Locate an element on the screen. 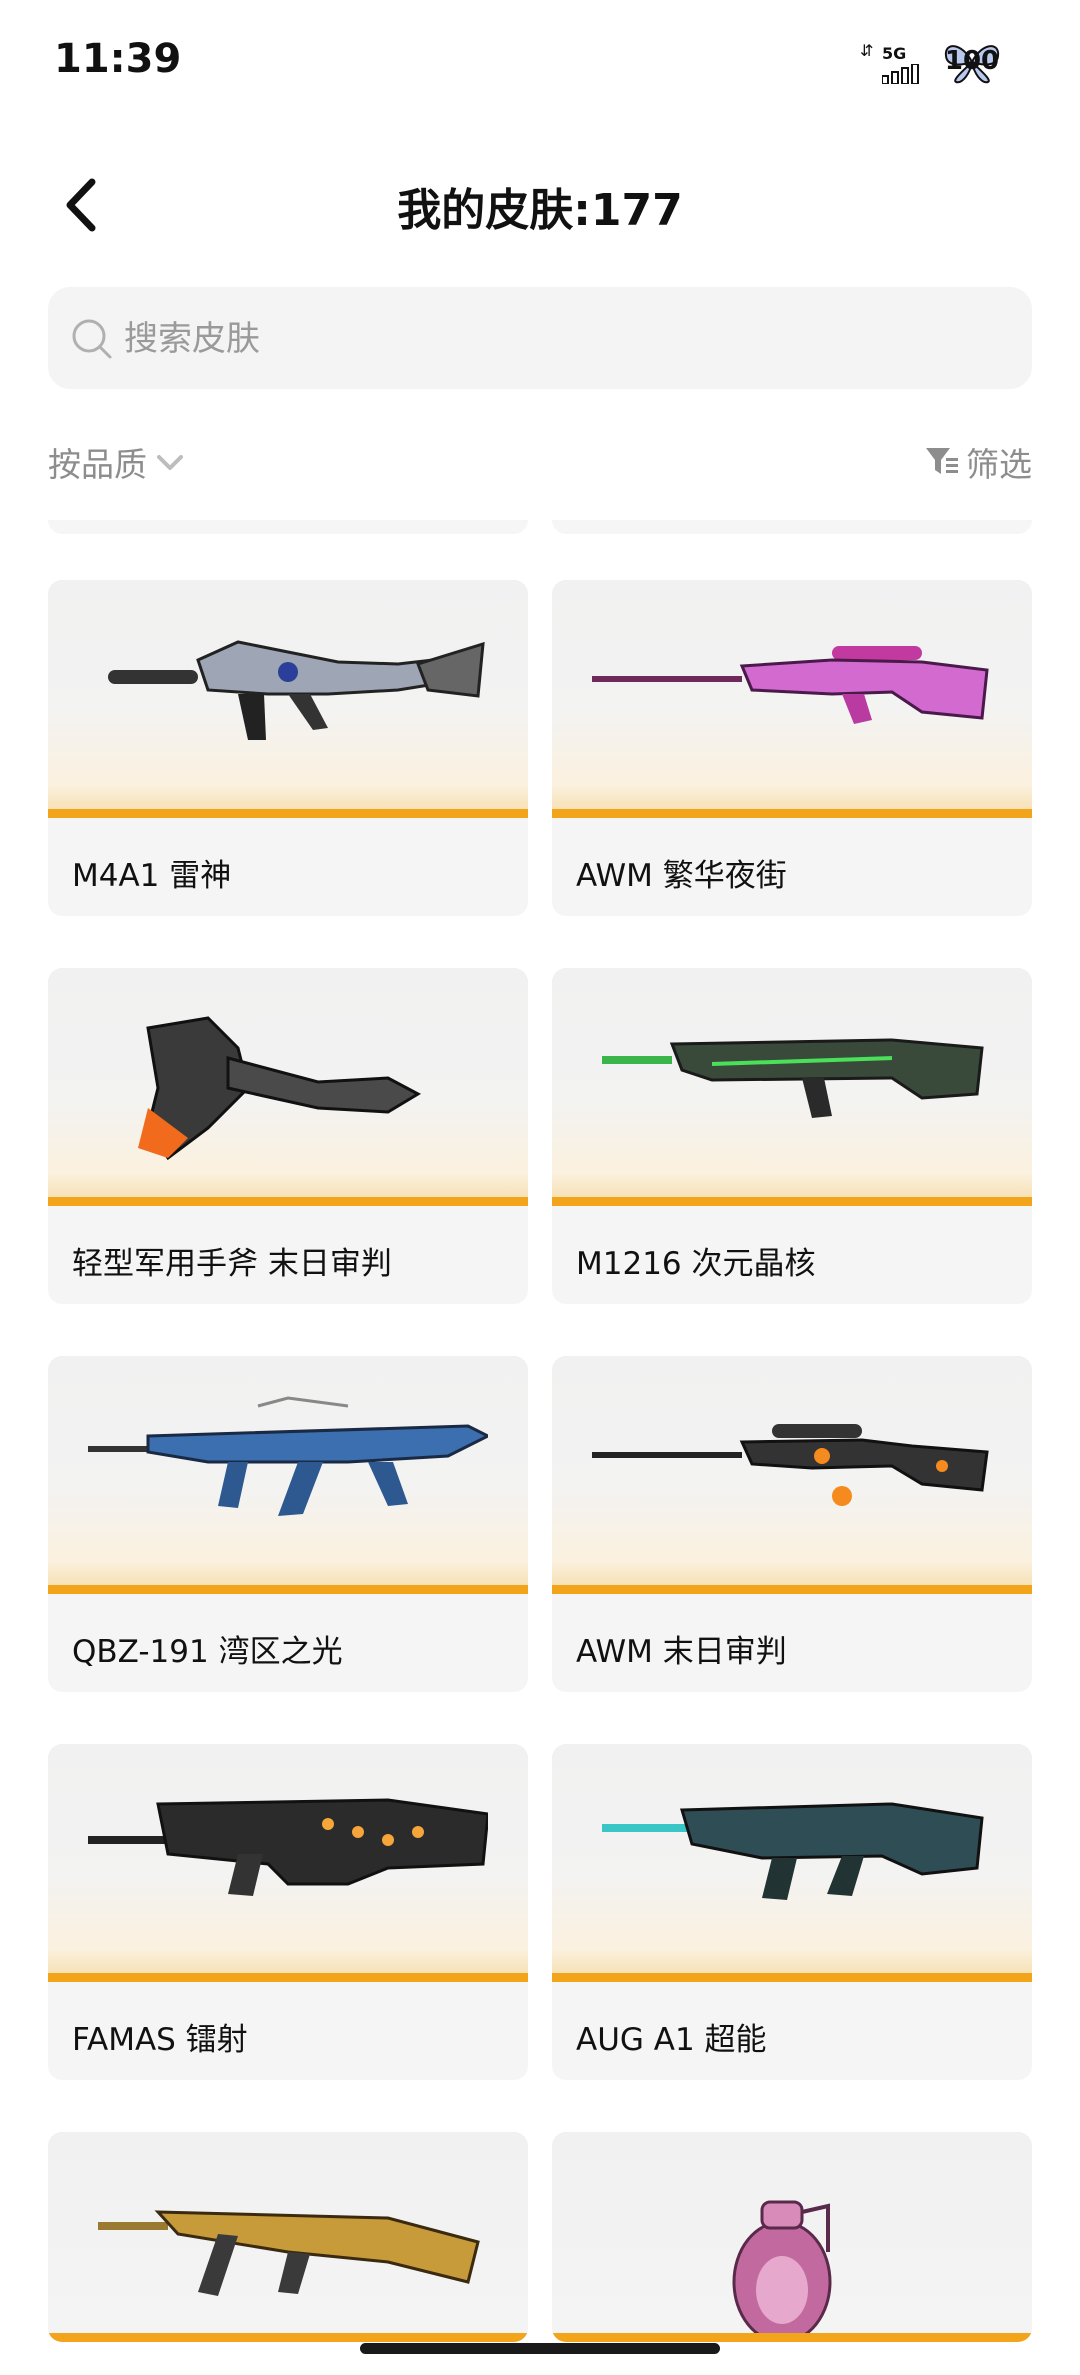 The image size is (1080, 2375). skin-name: FAMAS 镭射 is located at coordinates (160, 2040).